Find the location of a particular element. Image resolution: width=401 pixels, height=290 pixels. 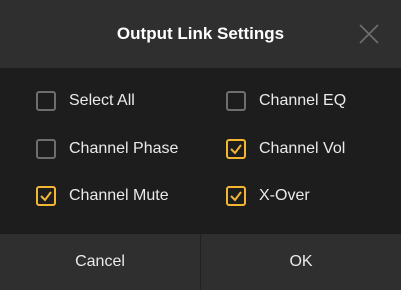

cancel-button: Cancel is located at coordinates (100, 262).